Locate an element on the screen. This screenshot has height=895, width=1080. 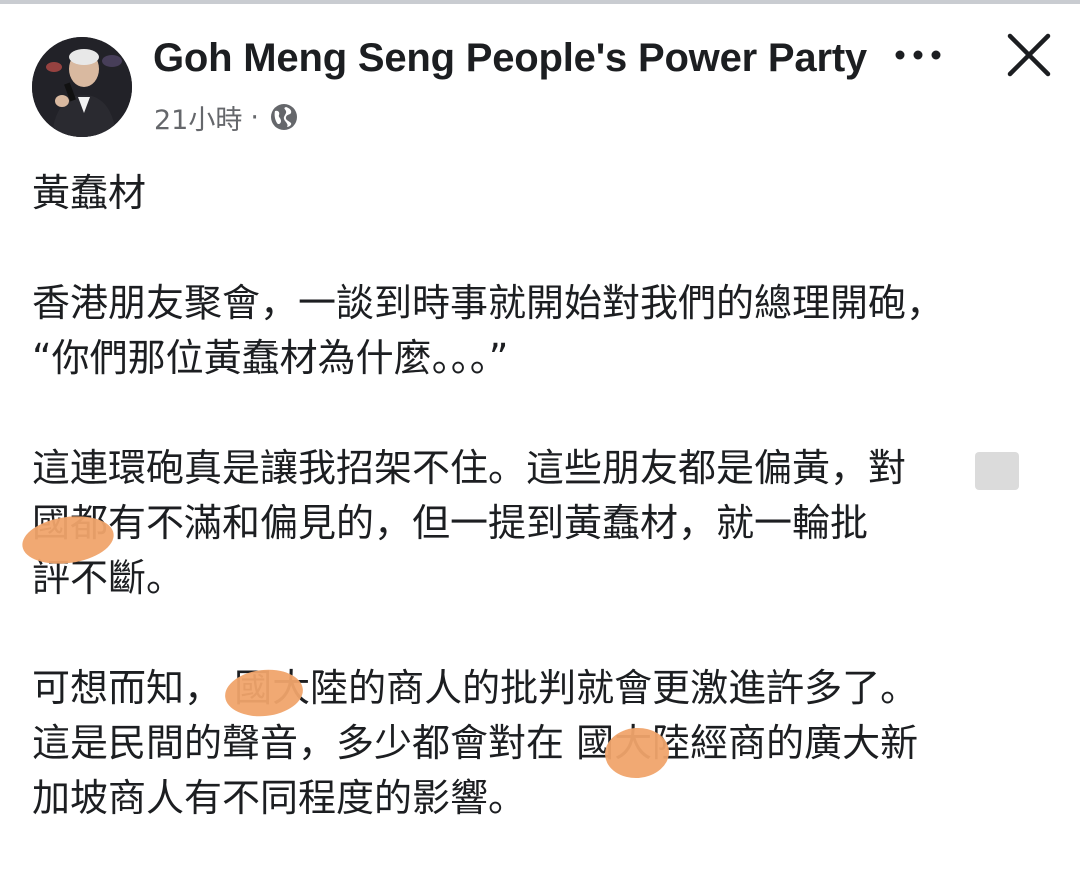
post-meta: 21小時 · is located at coordinates (226, 117).